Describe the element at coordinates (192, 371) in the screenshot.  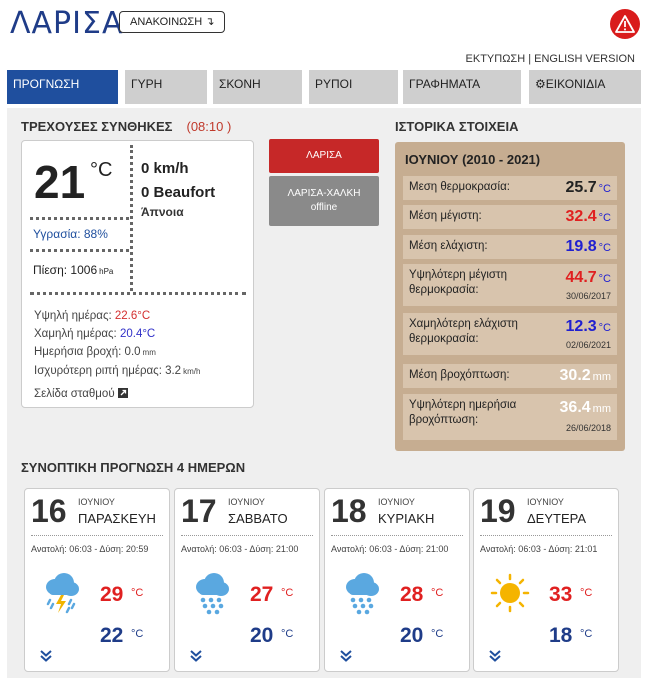
I see `gust-unit: km/h` at that location.